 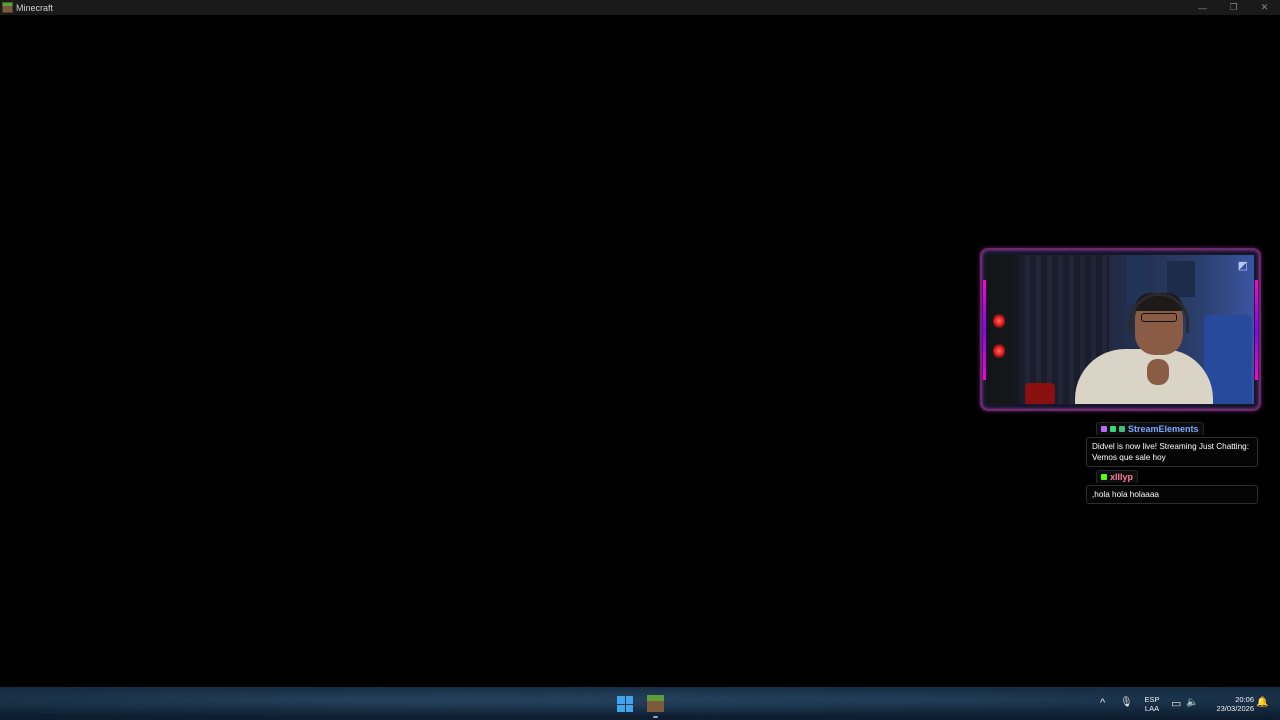 I want to click on input-language-indicator: ESP LAA, so click(x=1152, y=704).